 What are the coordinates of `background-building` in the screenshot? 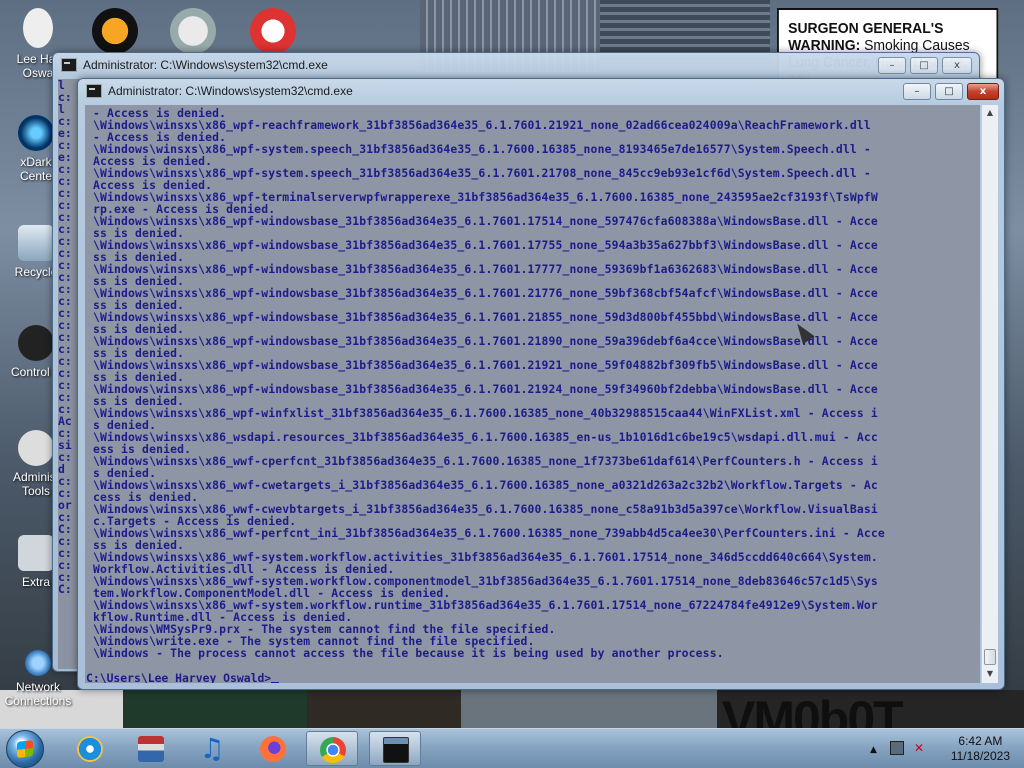 It's located at (685, 30).